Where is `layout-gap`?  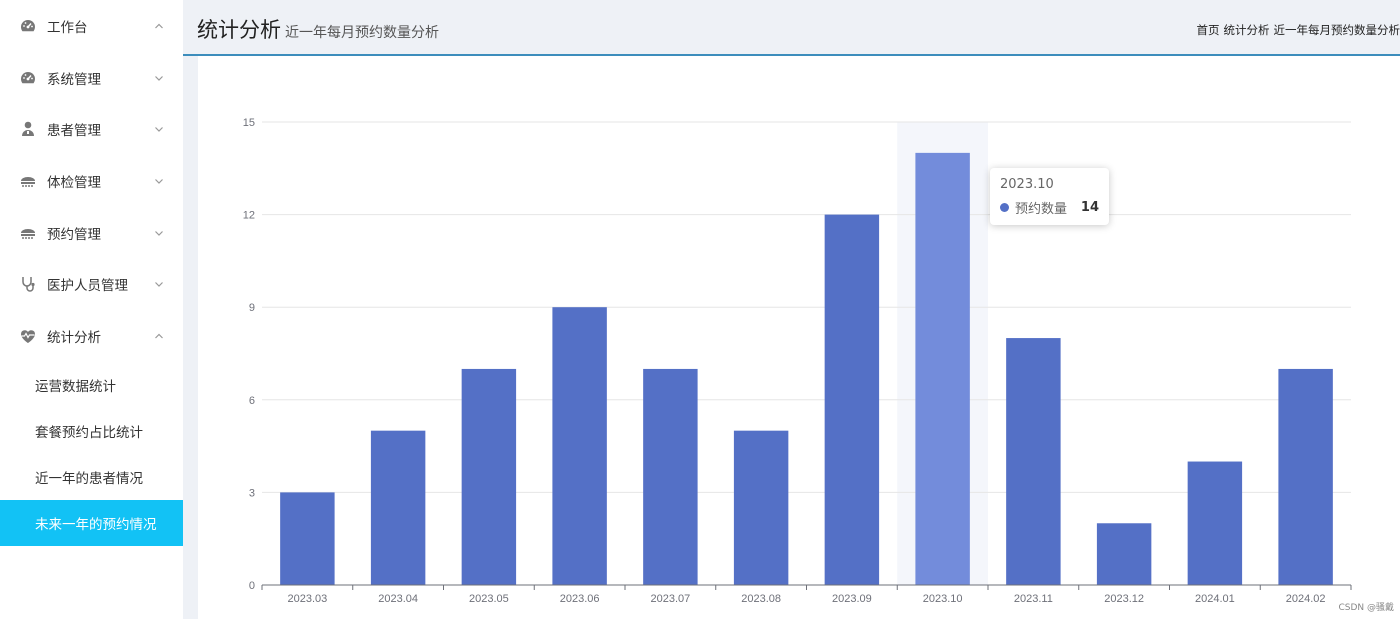
layout-gap is located at coordinates (190, 309).